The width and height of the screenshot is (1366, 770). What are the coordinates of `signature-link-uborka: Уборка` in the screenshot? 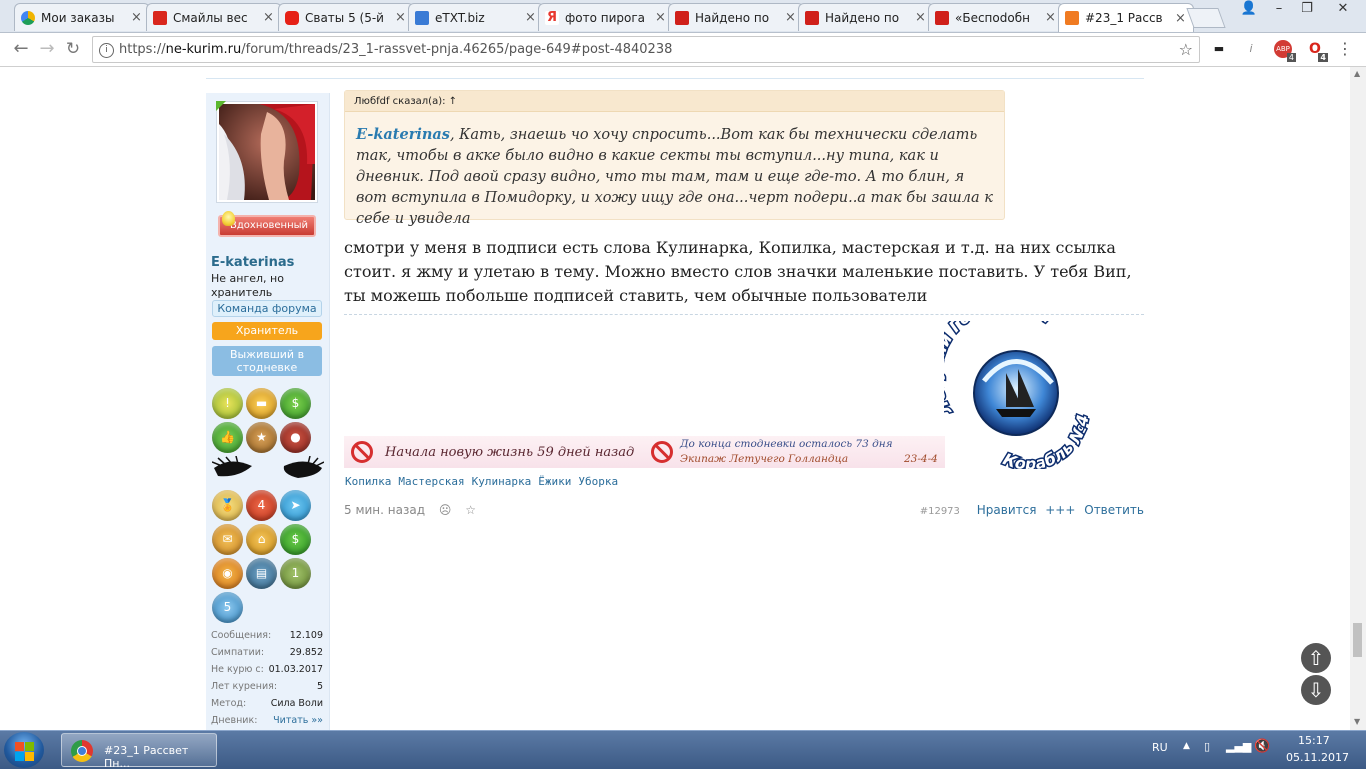 It's located at (598, 481).